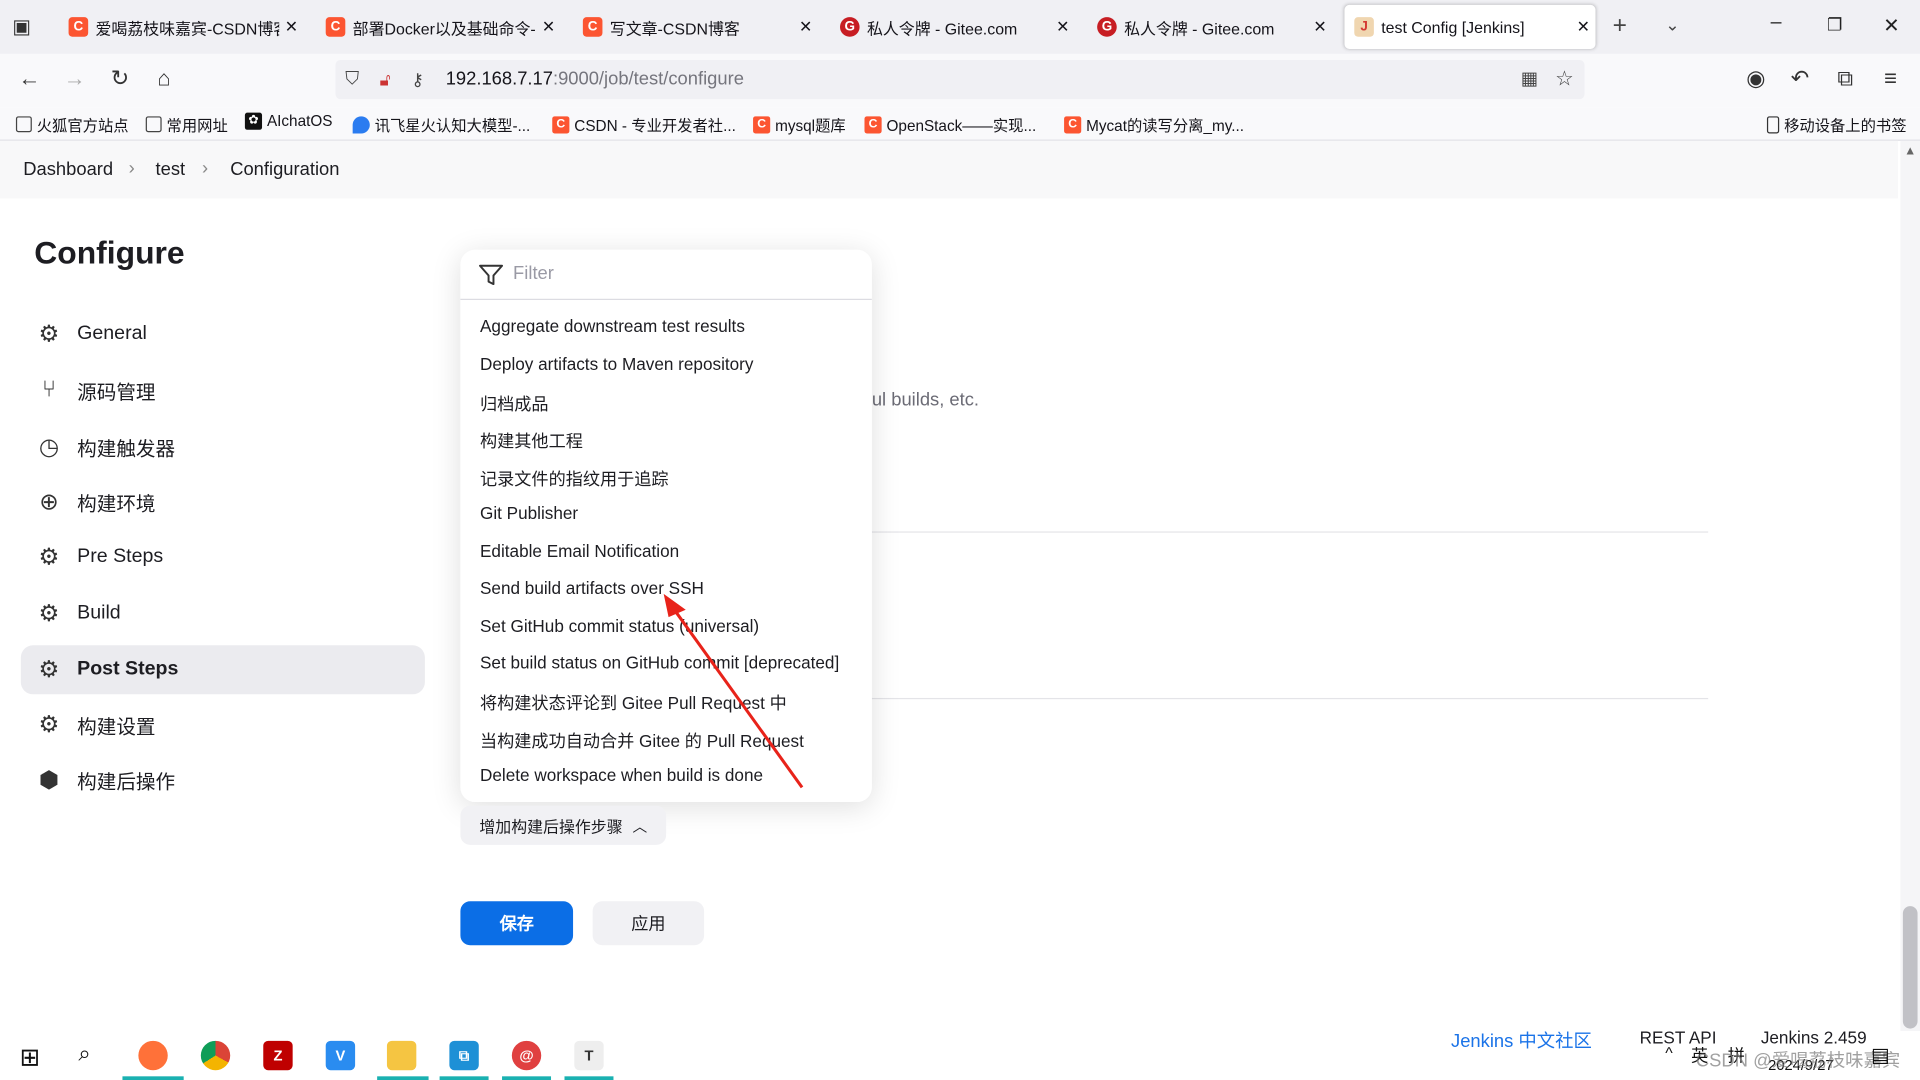 The height and width of the screenshot is (1080, 1920). Describe the element at coordinates (1910, 967) in the screenshot. I see `scrollbar-thumb` at that location.